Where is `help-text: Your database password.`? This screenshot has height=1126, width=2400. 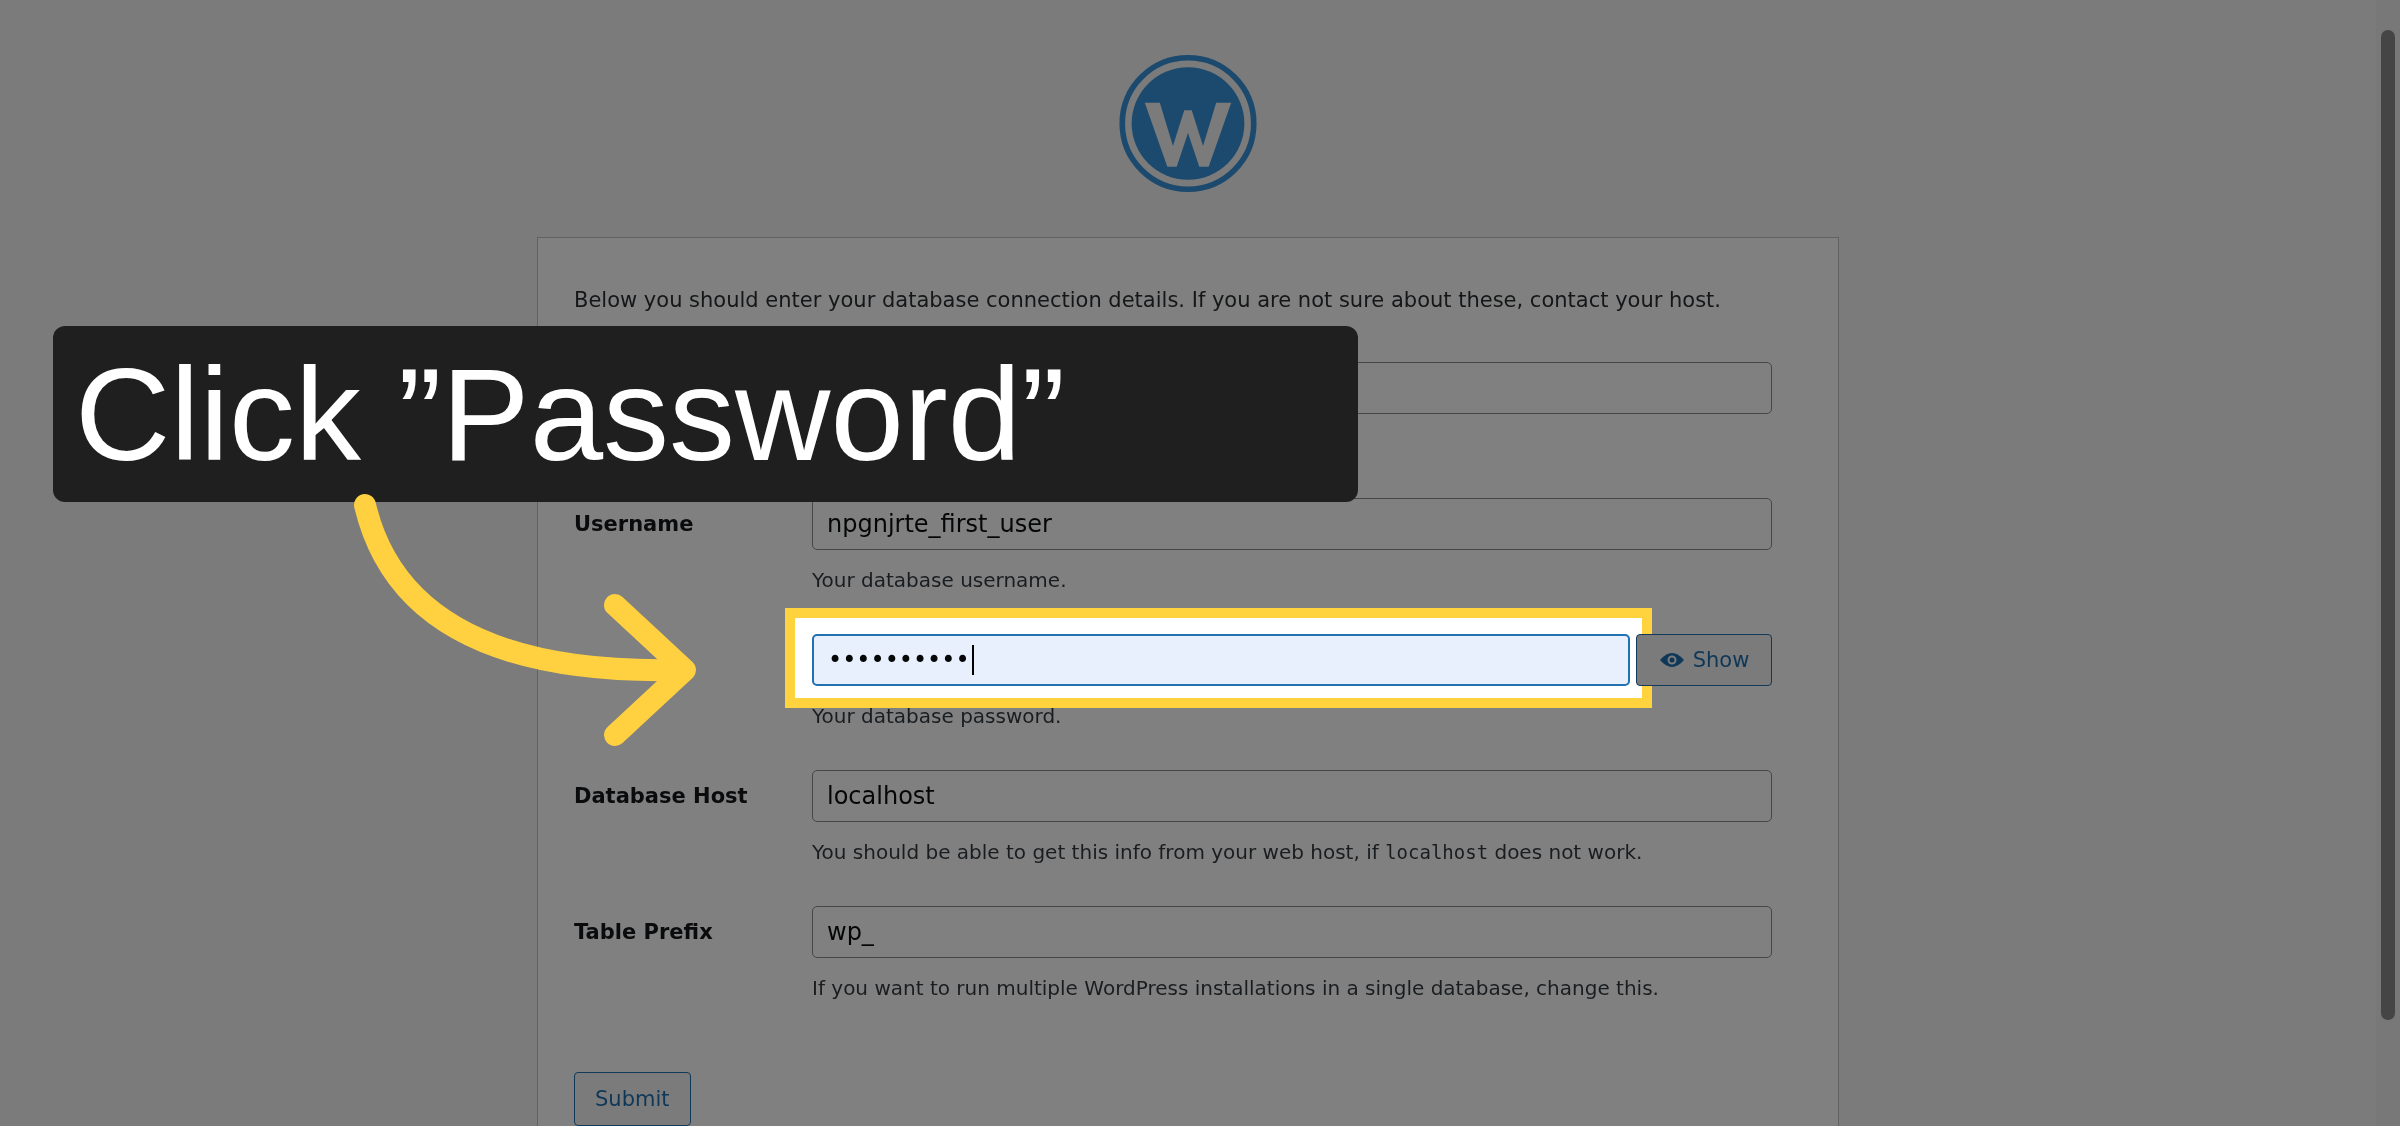
help-text: Your database password. is located at coordinates (937, 716).